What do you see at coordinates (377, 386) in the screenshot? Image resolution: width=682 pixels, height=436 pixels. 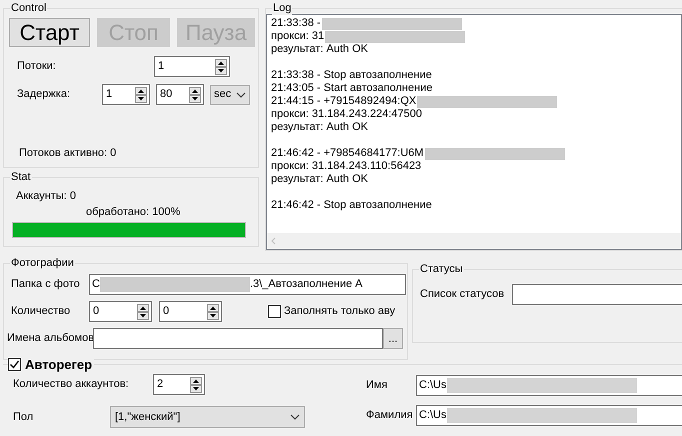 I see `field-label: Имя` at bounding box center [377, 386].